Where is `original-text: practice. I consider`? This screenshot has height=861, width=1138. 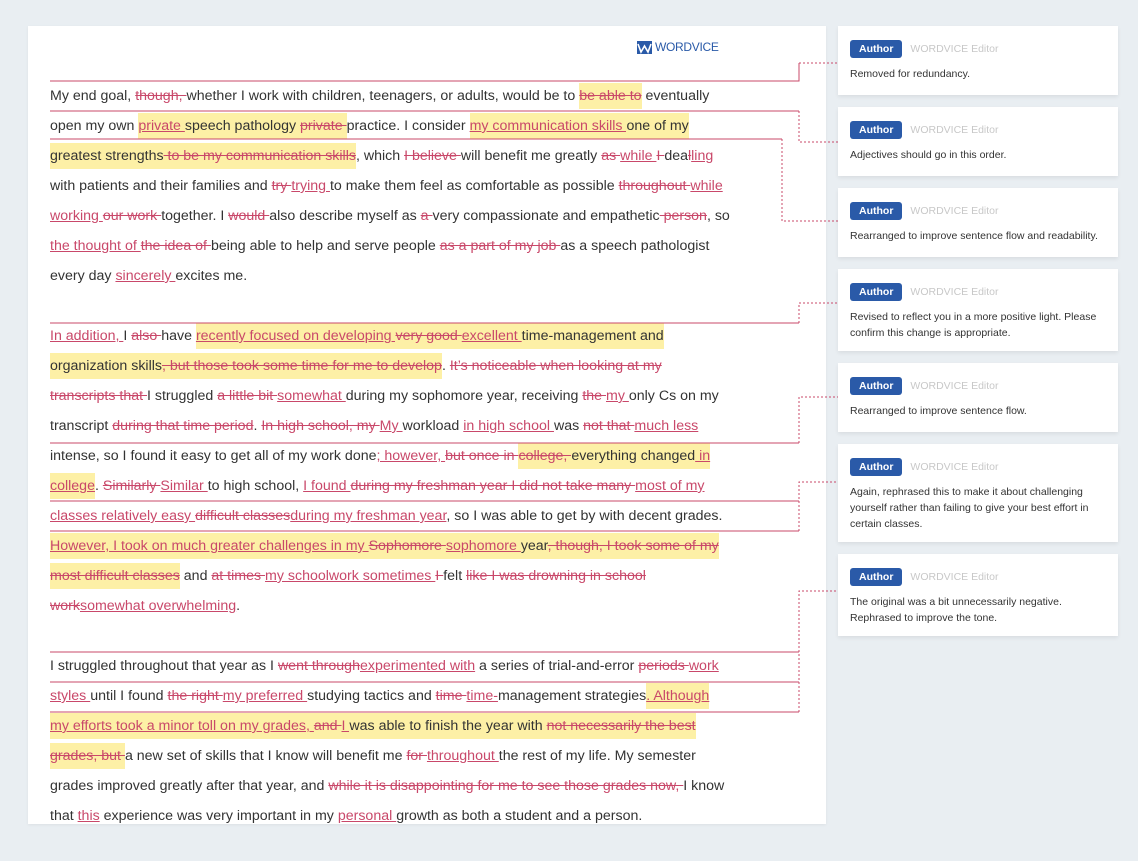
original-text: practice. I consider is located at coordinates (408, 126).